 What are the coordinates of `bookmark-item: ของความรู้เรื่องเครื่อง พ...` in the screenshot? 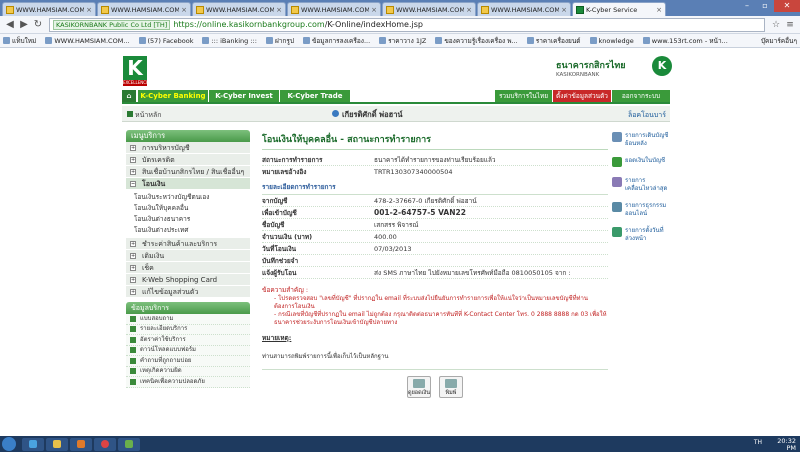 It's located at (476, 41).